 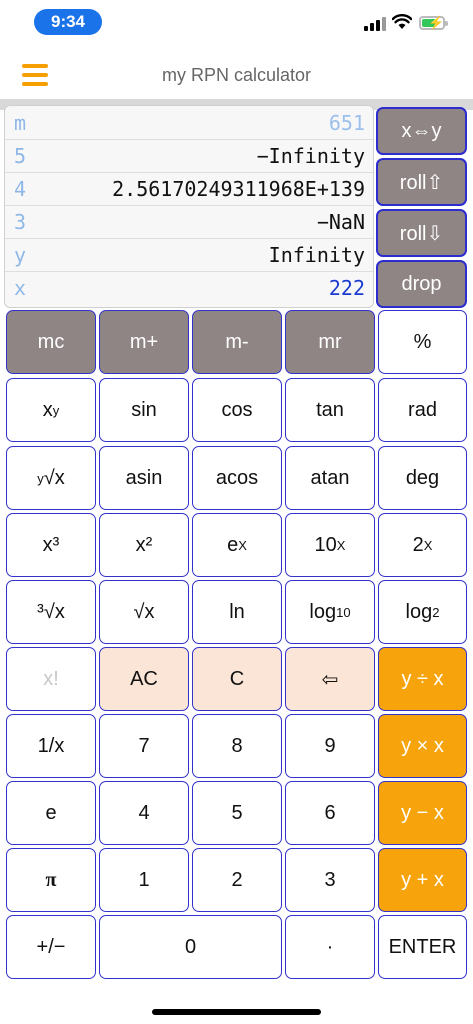 What do you see at coordinates (144, 679) in the screenshot?
I see `all-clear-button: AC` at bounding box center [144, 679].